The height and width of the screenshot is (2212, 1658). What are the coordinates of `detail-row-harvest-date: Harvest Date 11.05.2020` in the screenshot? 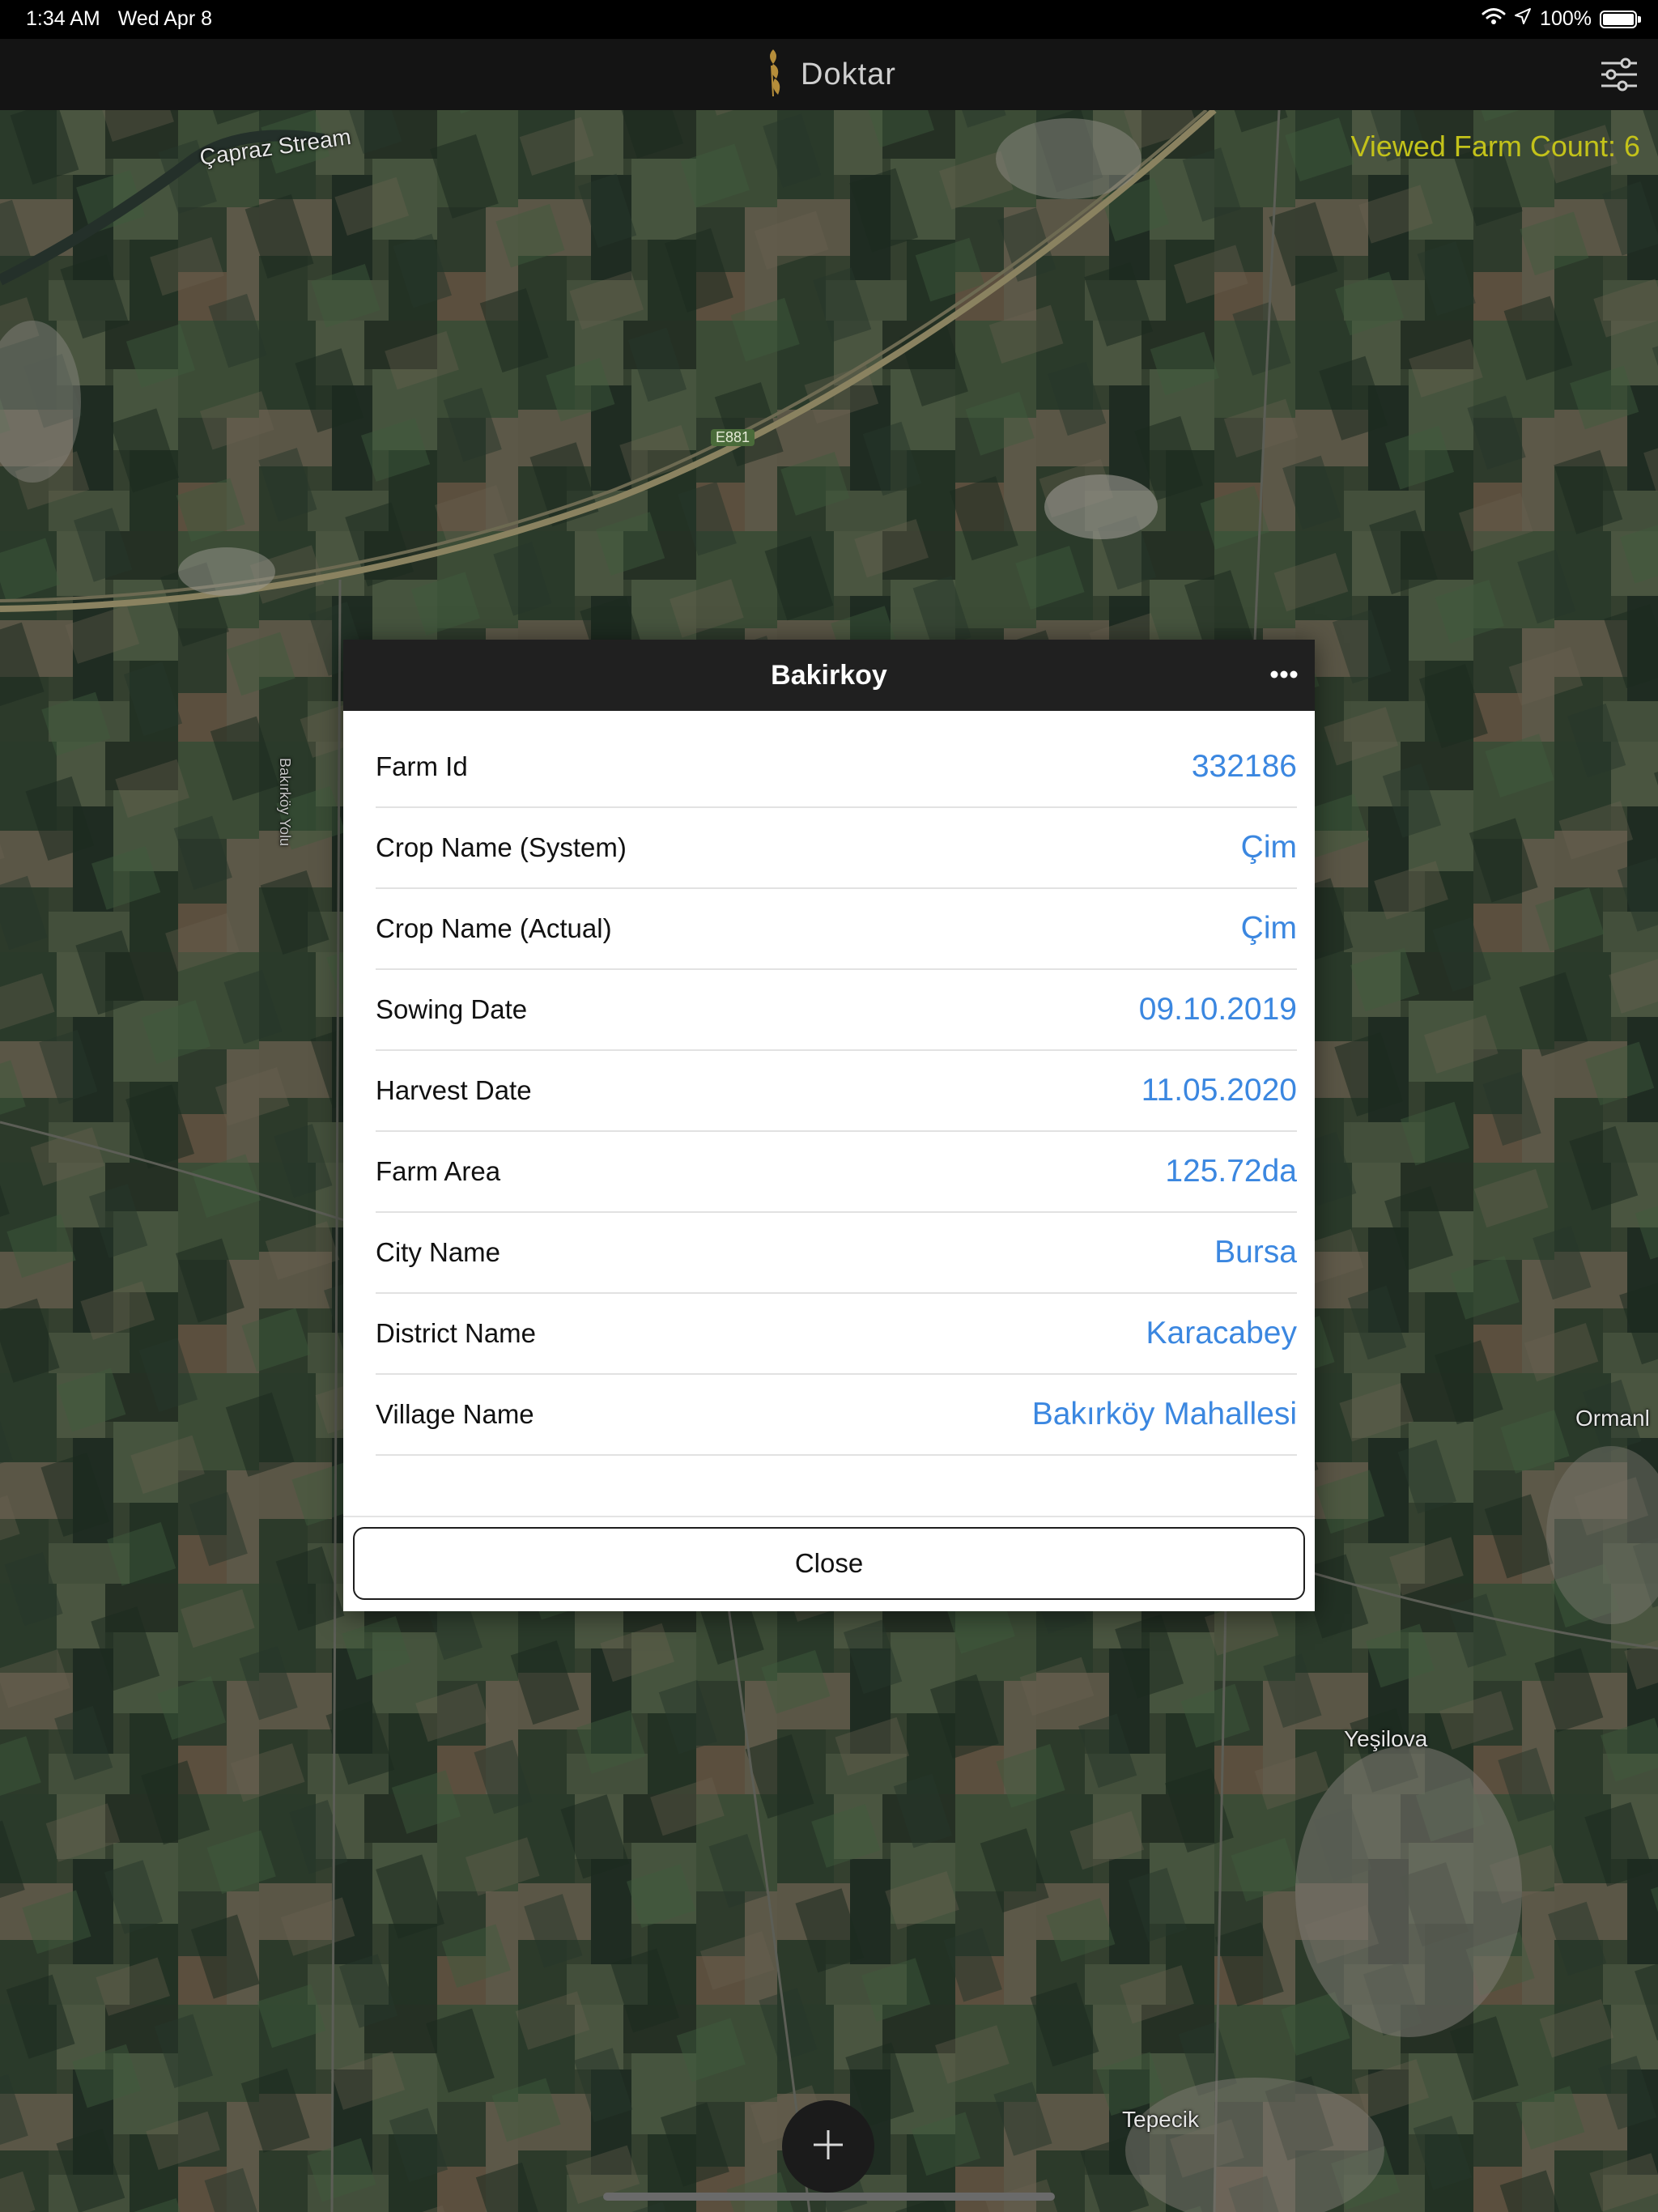 It's located at (836, 1092).